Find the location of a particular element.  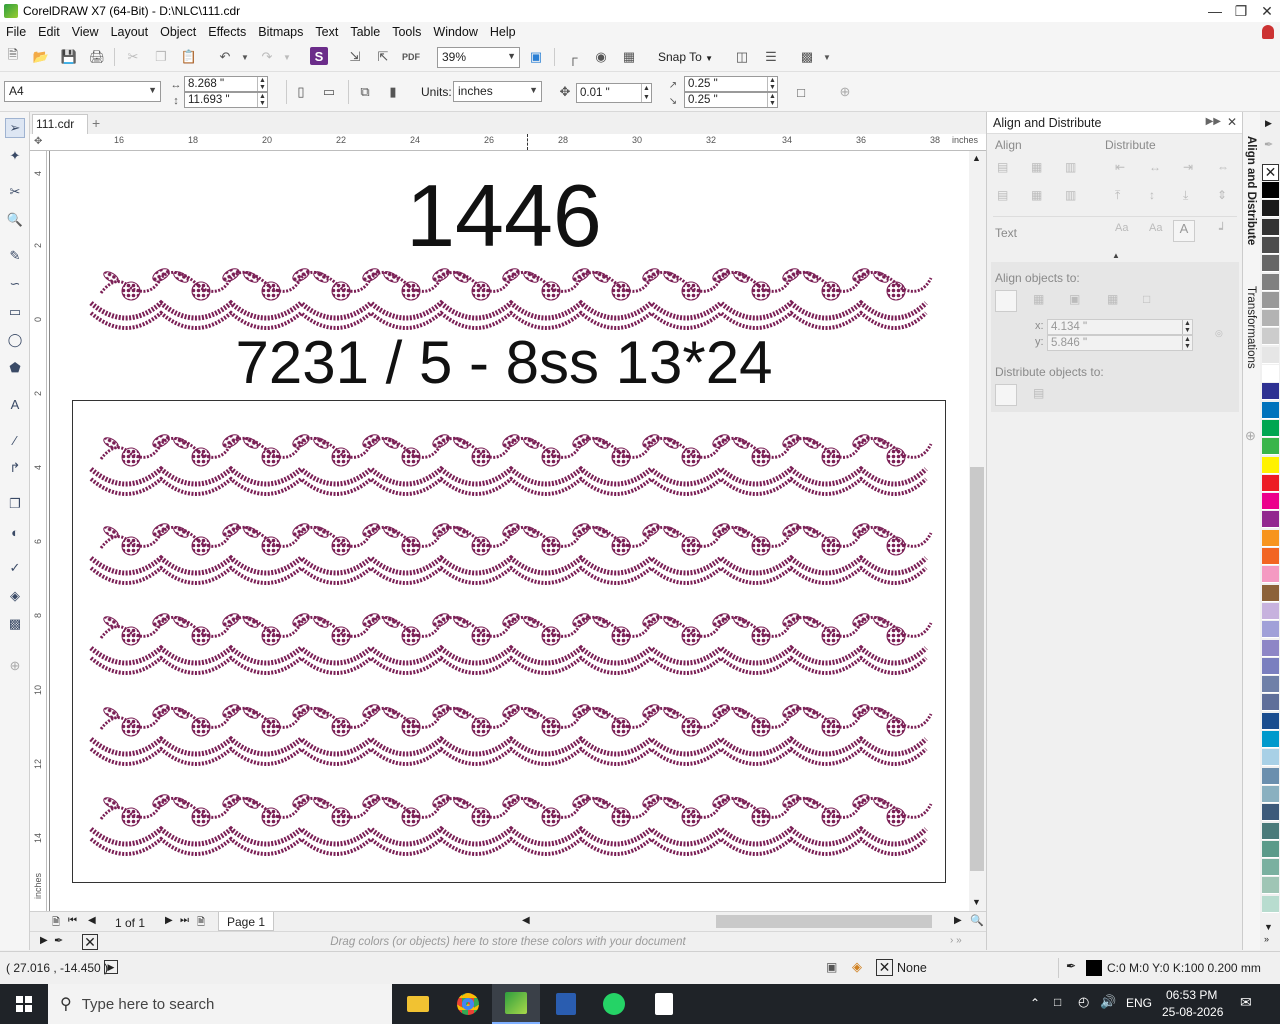

landscape-icon: ▭ is located at coordinates (329, 92).